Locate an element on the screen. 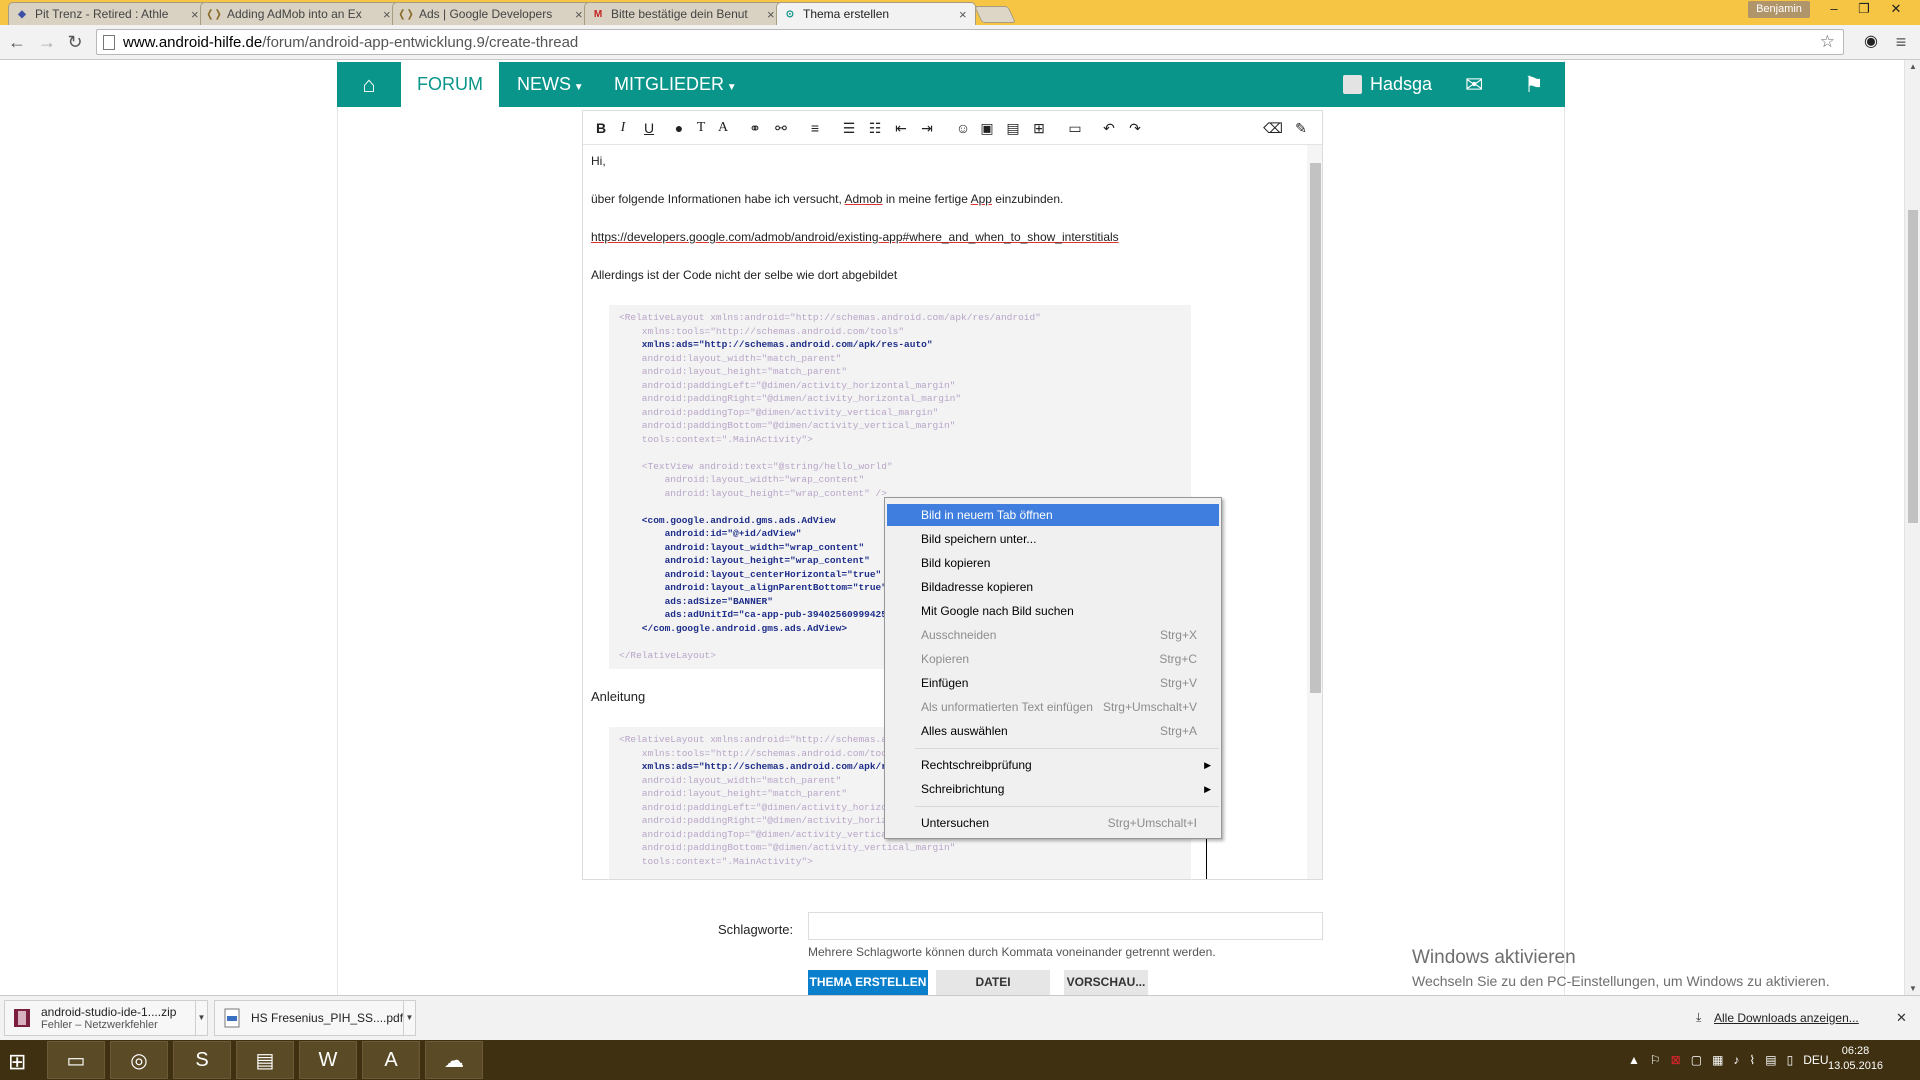 Image resolution: width=1920 pixels, height=1080 pixels. scroll-up-icon: ▲ is located at coordinates (1912, 66).